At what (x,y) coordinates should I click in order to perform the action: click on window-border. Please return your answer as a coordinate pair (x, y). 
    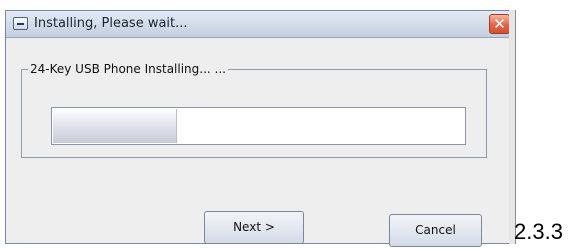
    Looking at the image, I should click on (512, 127).